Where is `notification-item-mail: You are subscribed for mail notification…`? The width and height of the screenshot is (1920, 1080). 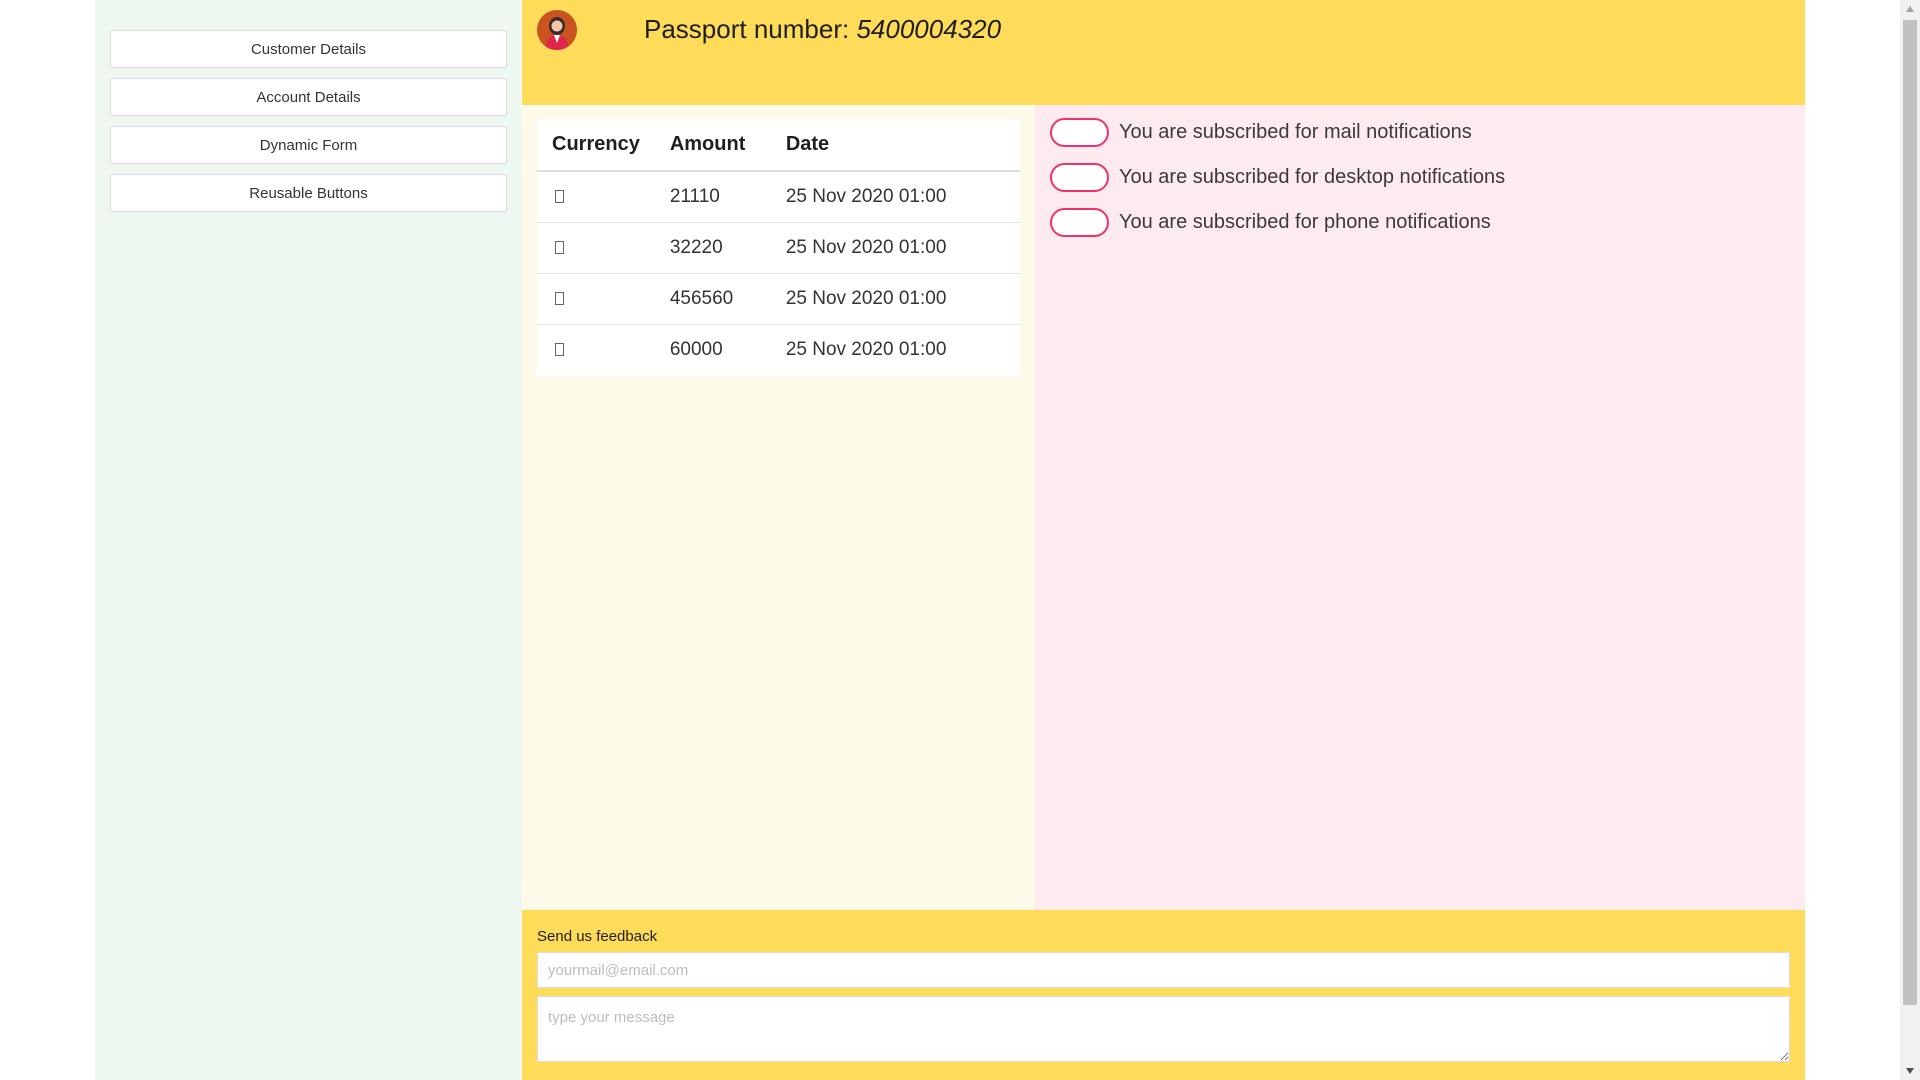 notification-item-mail: You are subscribed for mail notification… is located at coordinates (1261, 132).